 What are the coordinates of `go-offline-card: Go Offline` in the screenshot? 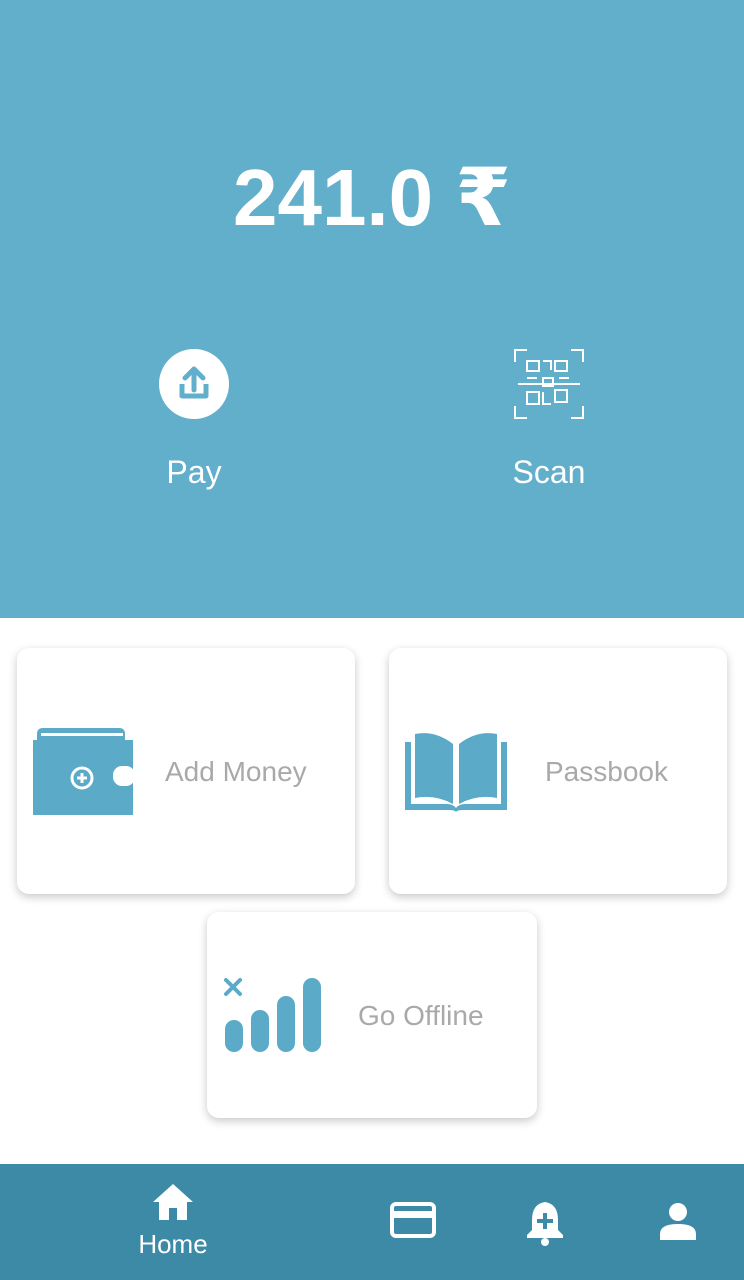 It's located at (372, 1015).